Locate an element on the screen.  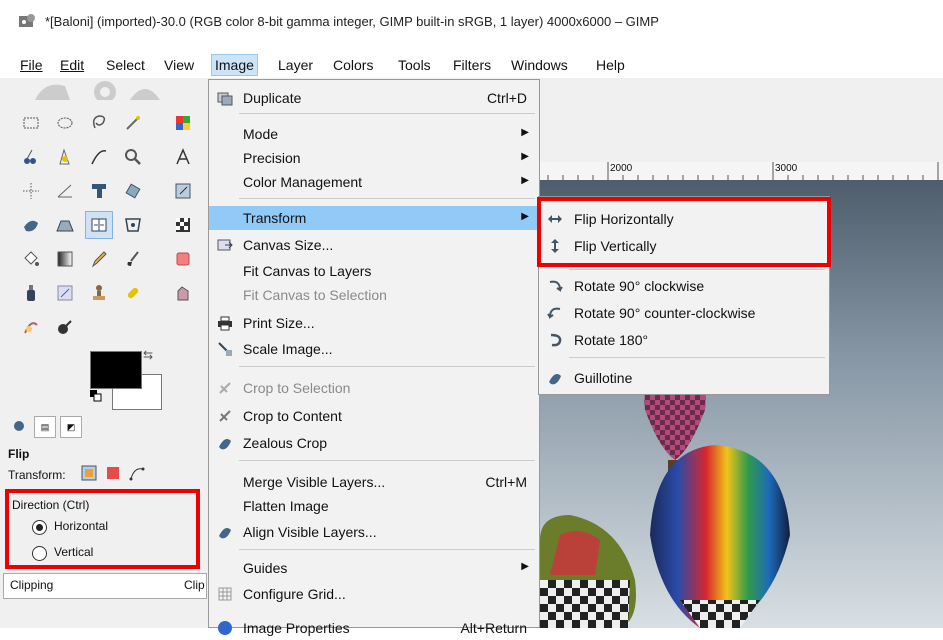
direction-highlight-box is located at coordinates (102, 529).